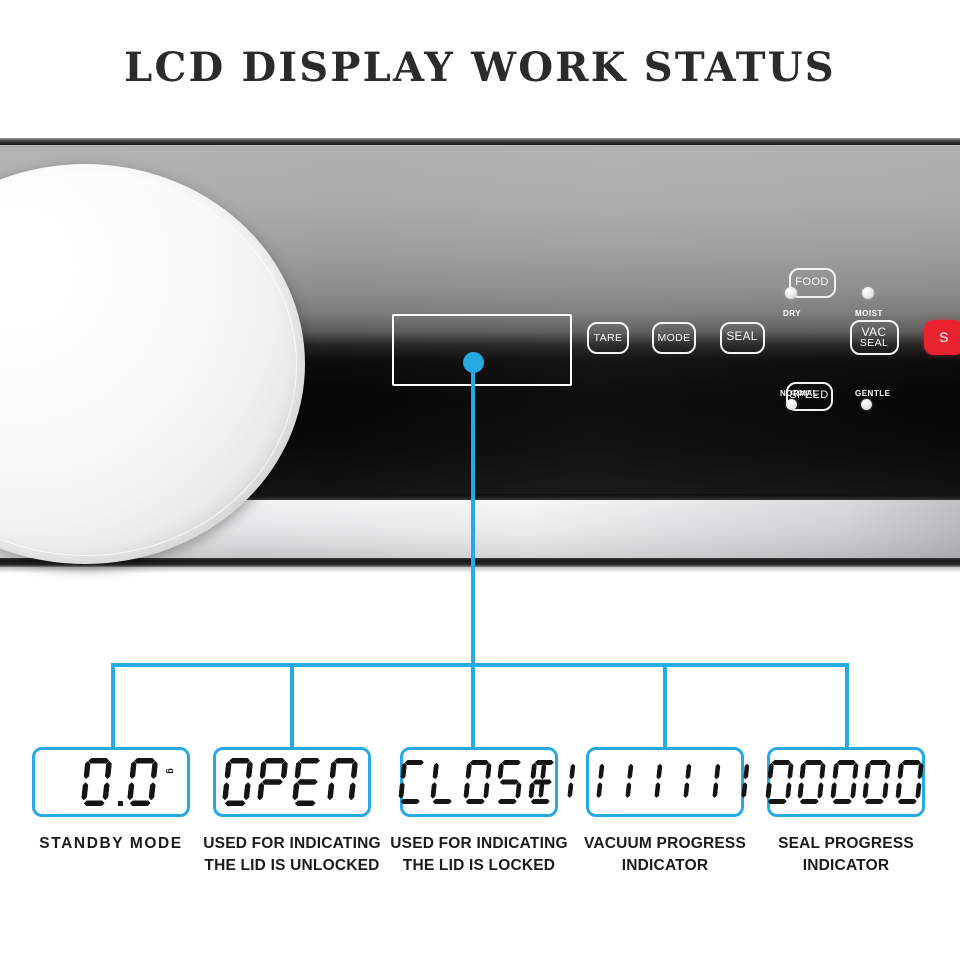 The image size is (960, 960). Describe the element at coordinates (473, 513) in the screenshot. I see `callout-stem` at that location.